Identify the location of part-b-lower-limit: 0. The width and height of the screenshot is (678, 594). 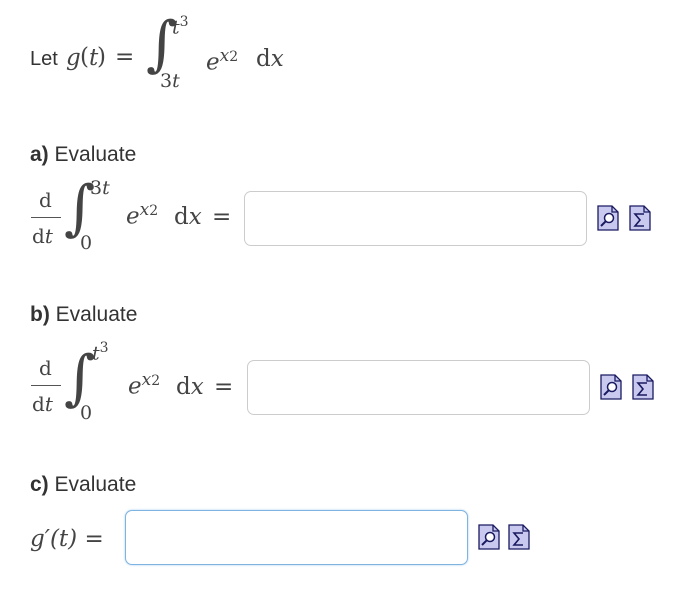
(86, 413).